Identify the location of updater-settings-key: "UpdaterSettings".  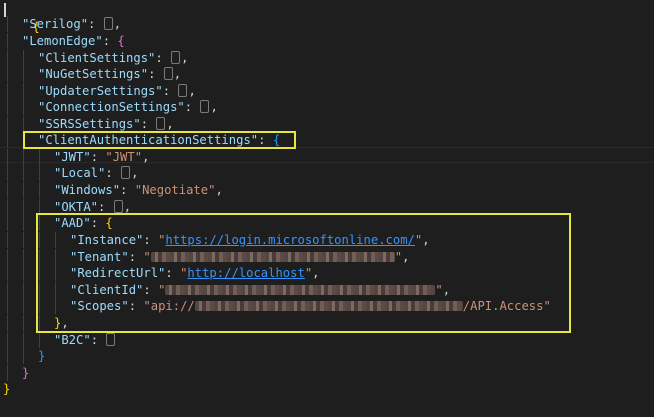
(100, 91).